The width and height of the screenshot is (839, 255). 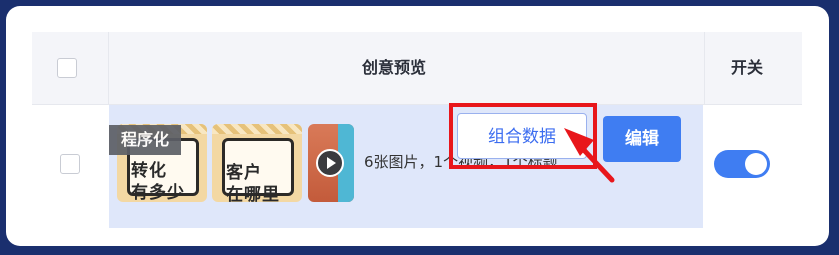 What do you see at coordinates (747, 67) in the screenshot?
I see `header-switch: 开关` at bounding box center [747, 67].